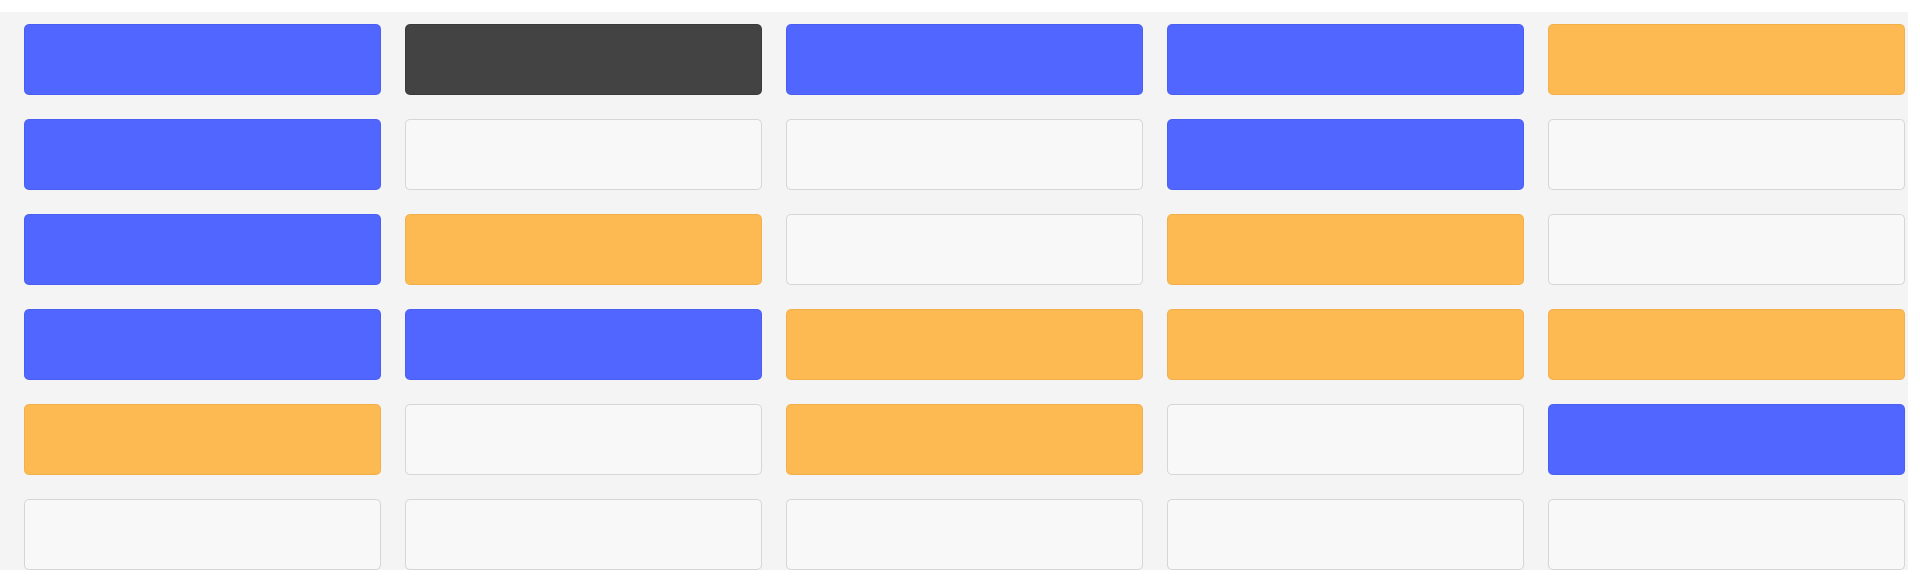 The width and height of the screenshot is (1920, 588). Describe the element at coordinates (583, 534) in the screenshot. I see `tile-r6-c2-empty` at that location.